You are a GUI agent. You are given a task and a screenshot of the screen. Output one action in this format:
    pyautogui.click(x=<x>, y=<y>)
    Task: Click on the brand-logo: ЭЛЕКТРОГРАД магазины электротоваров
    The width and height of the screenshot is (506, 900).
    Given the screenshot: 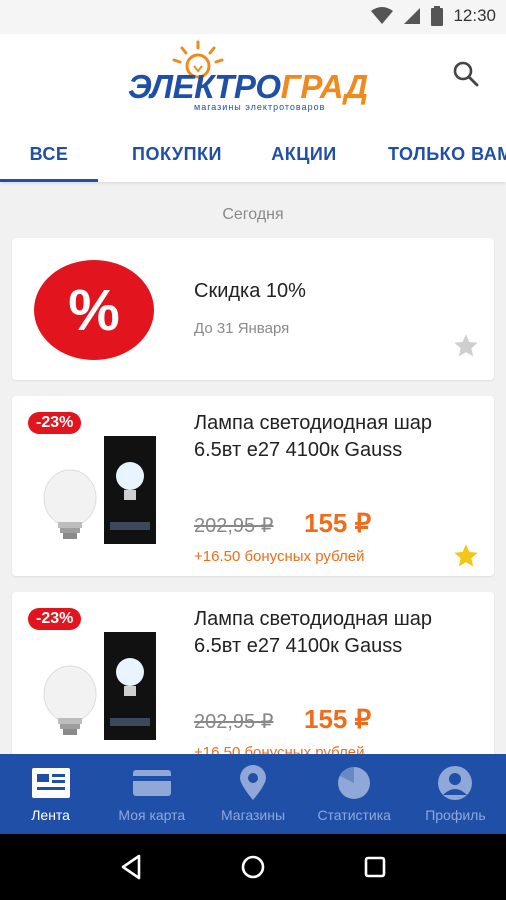 What is the action you would take?
    pyautogui.click(x=256, y=80)
    